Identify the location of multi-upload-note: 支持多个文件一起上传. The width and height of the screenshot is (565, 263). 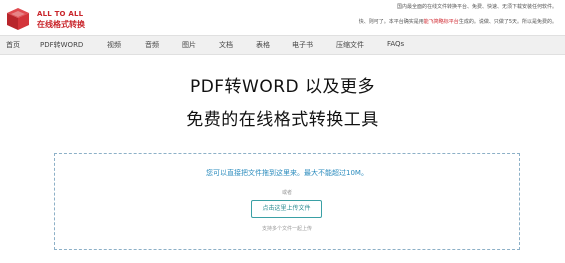
(286, 229).